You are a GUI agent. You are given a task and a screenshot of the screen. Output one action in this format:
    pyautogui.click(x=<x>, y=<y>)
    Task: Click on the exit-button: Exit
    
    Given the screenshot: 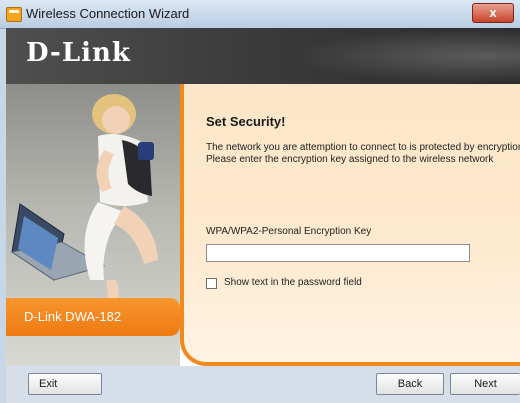 What is the action you would take?
    pyautogui.click(x=65, y=384)
    